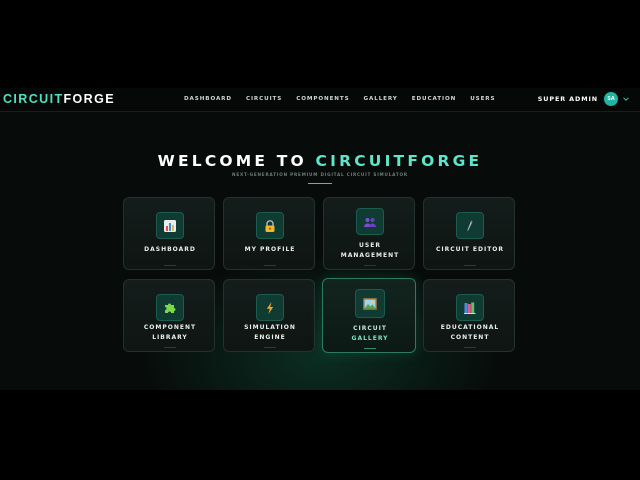 The image size is (640, 480). I want to click on card-label: CIRCUIT EDITOR, so click(470, 249).